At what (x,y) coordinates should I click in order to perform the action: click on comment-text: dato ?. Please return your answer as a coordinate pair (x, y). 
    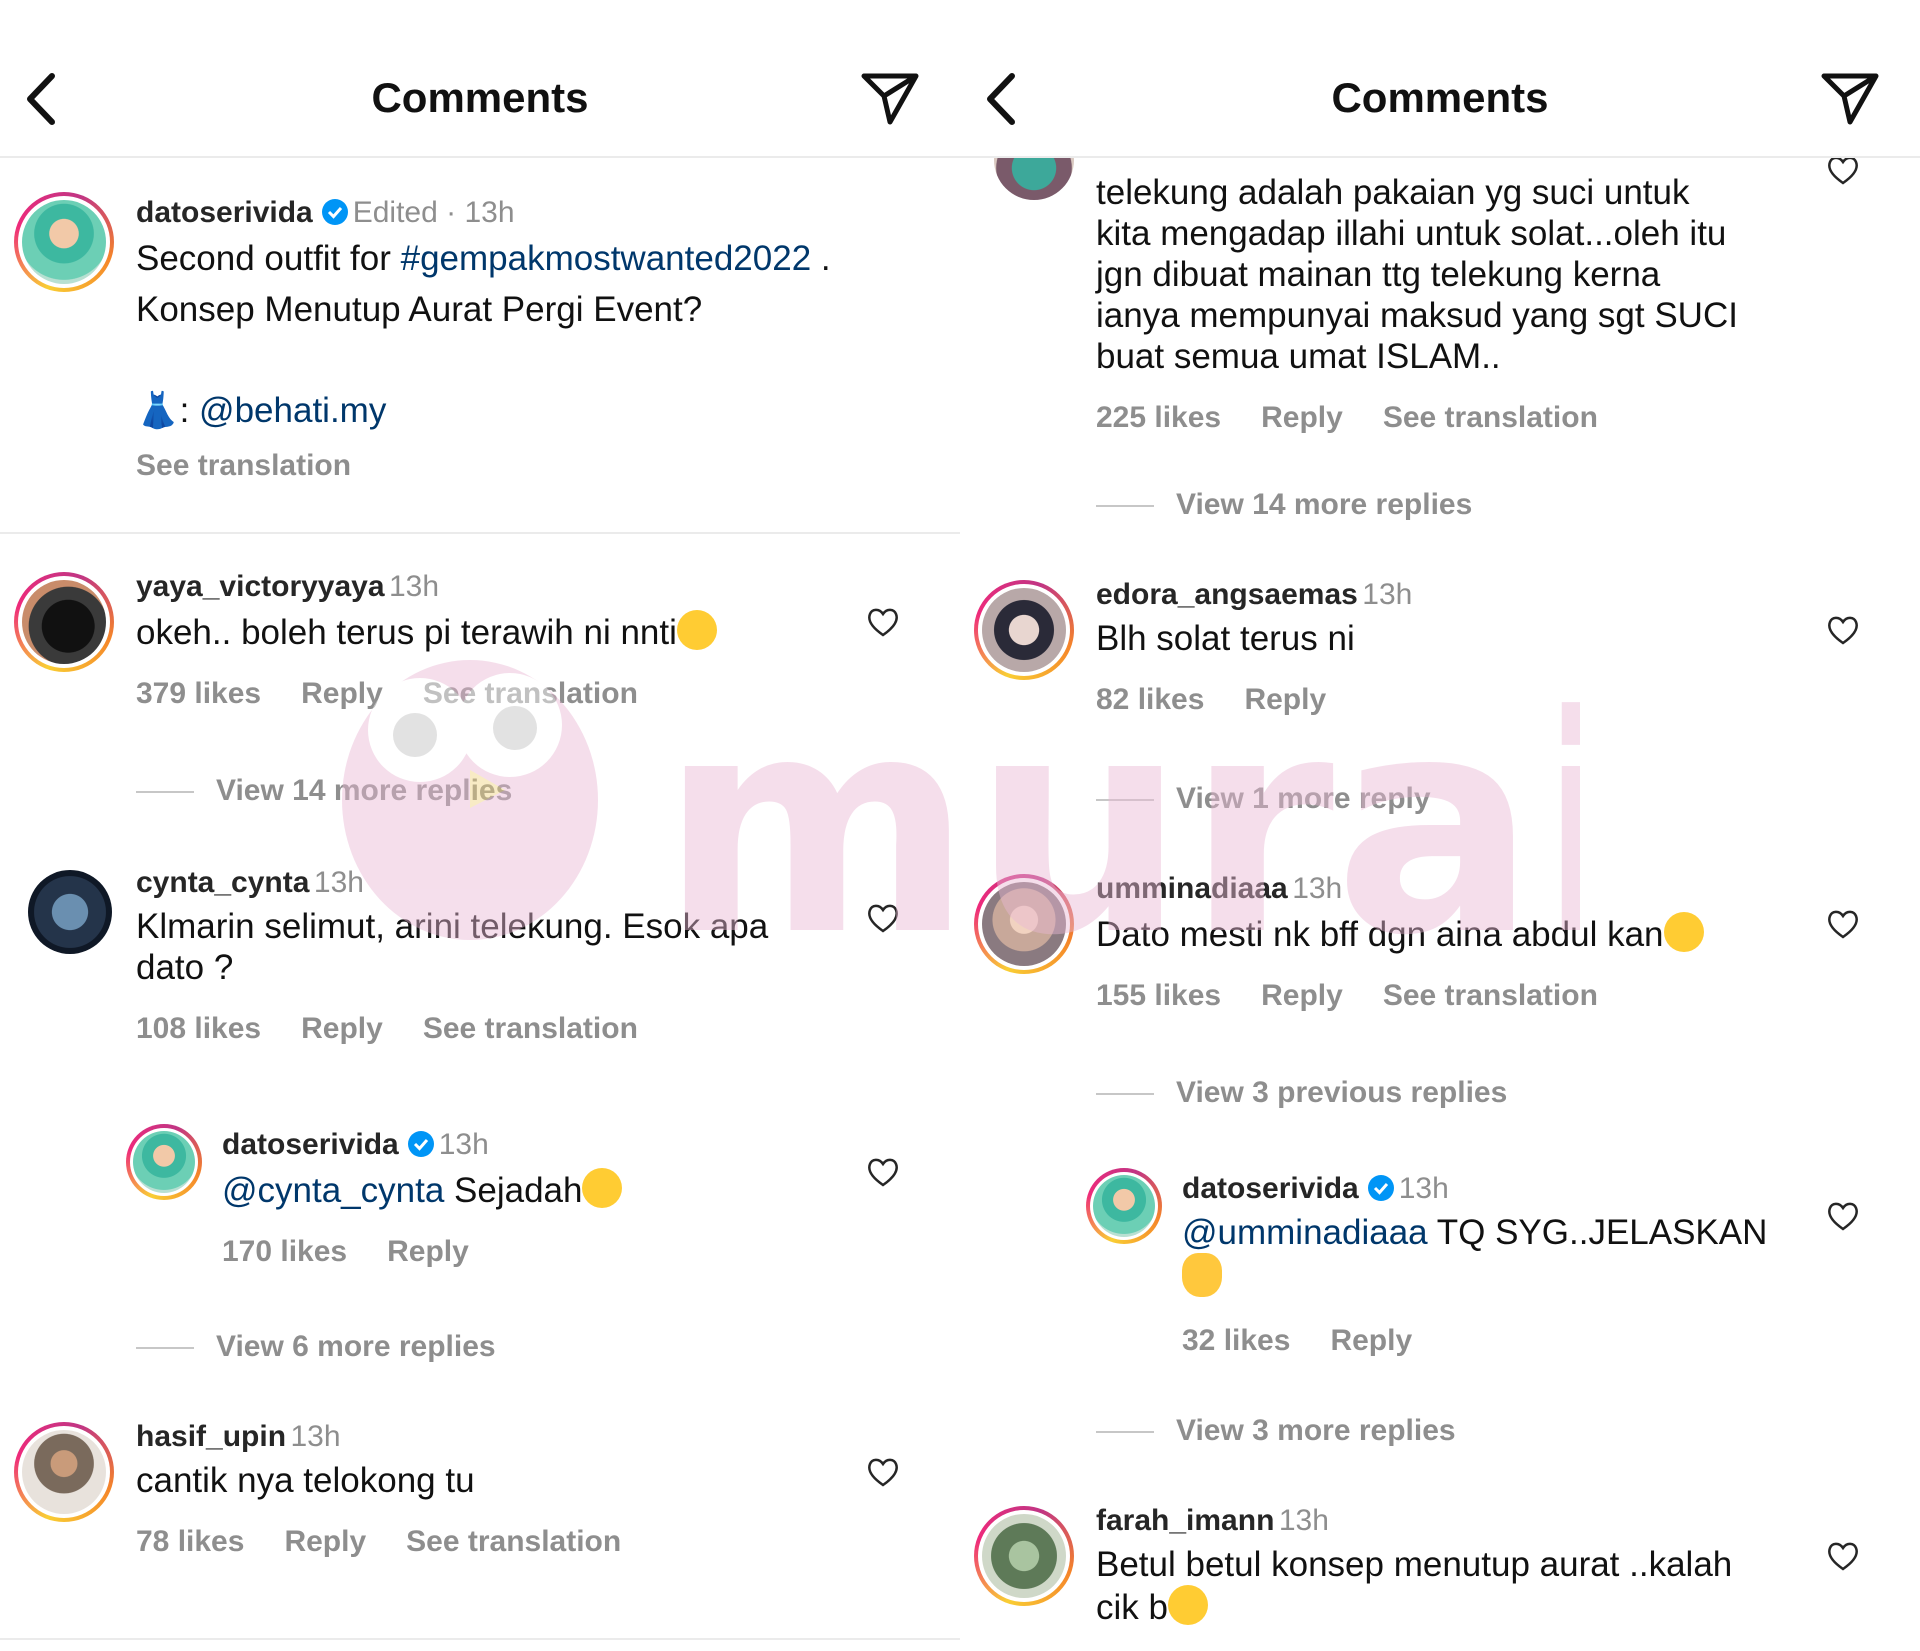
    Looking at the image, I should click on (185, 967).